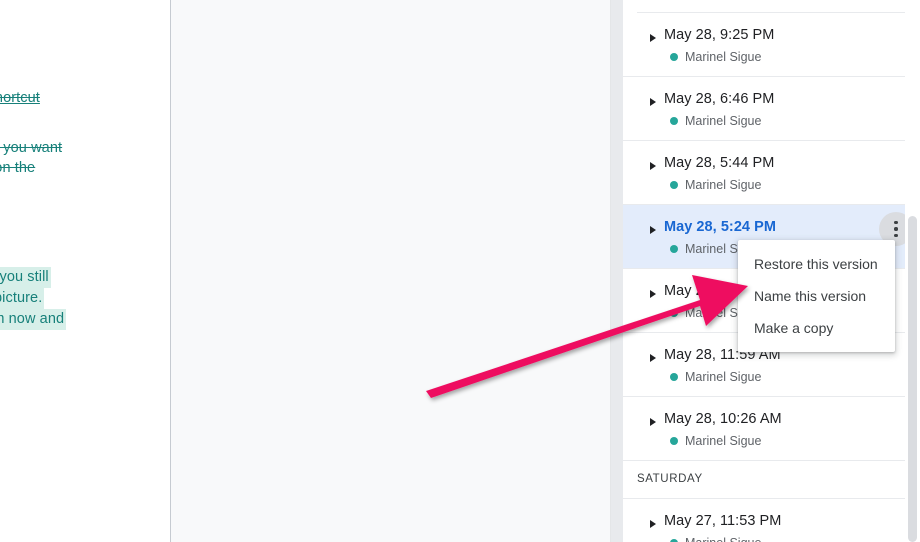  Describe the element at coordinates (25, 277) in the screenshot. I see `document-text-line-highlighted: s you still` at that location.